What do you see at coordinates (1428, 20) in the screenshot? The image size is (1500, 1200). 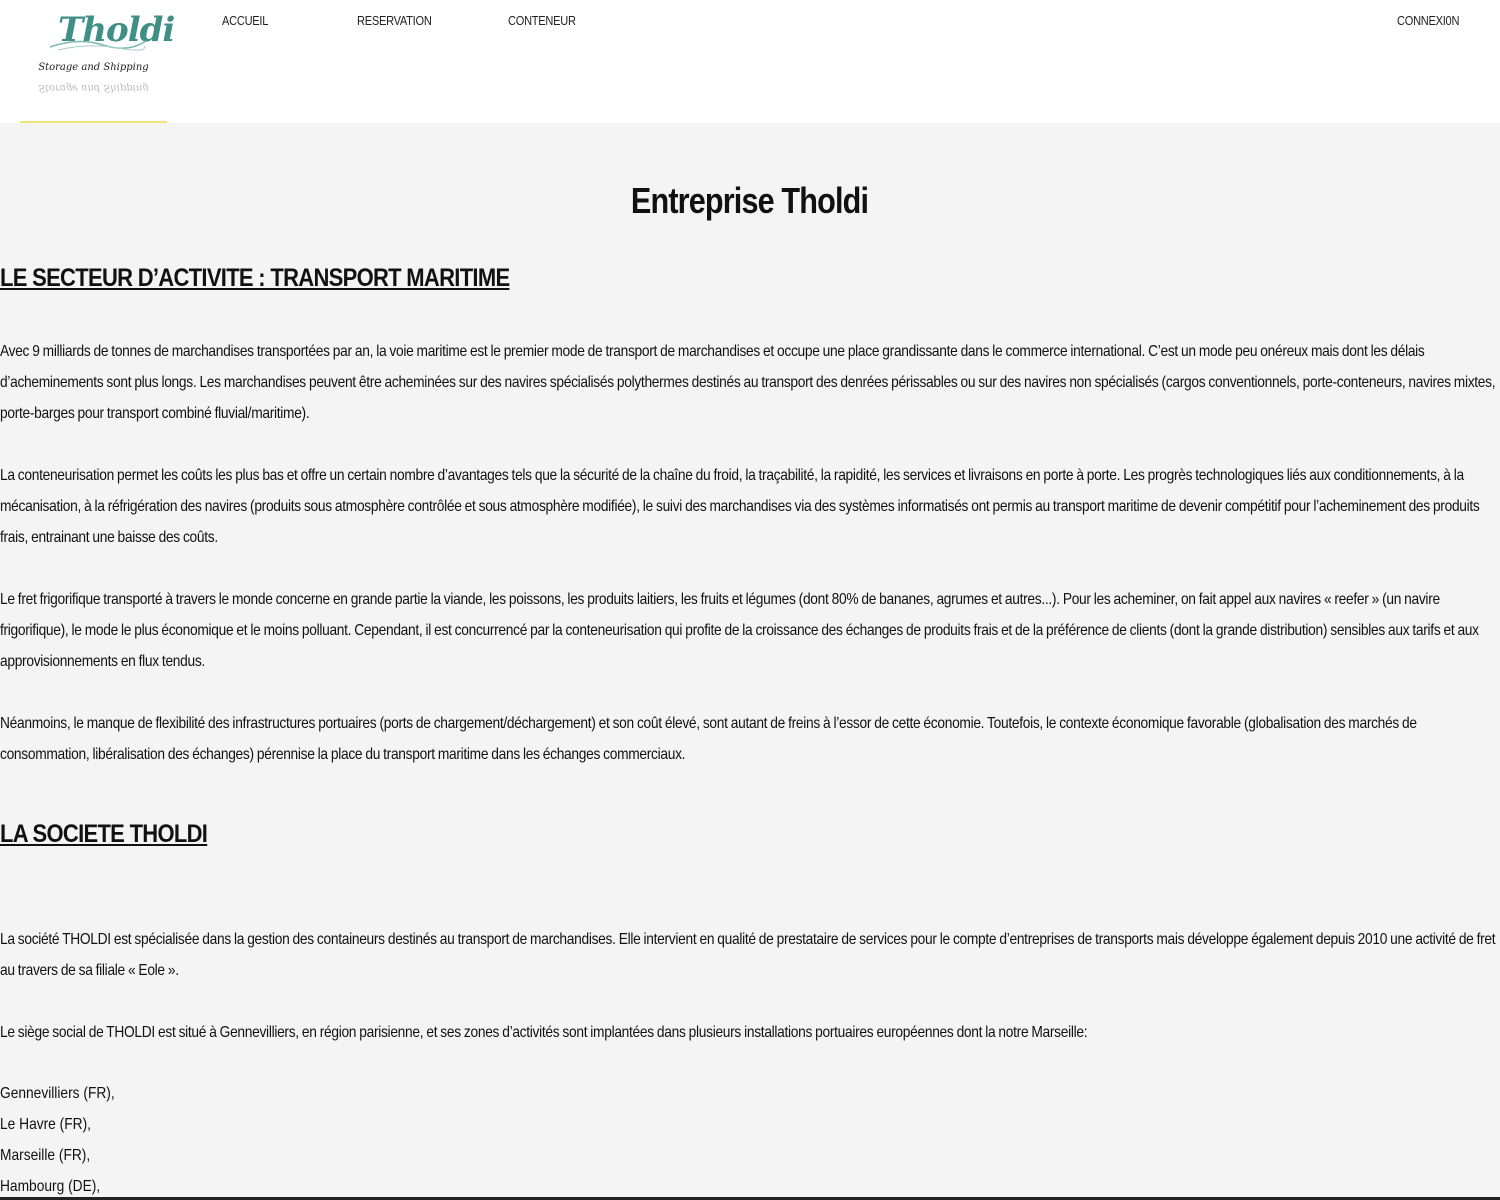 I see `nav-connexion: CONNEXI0N` at bounding box center [1428, 20].